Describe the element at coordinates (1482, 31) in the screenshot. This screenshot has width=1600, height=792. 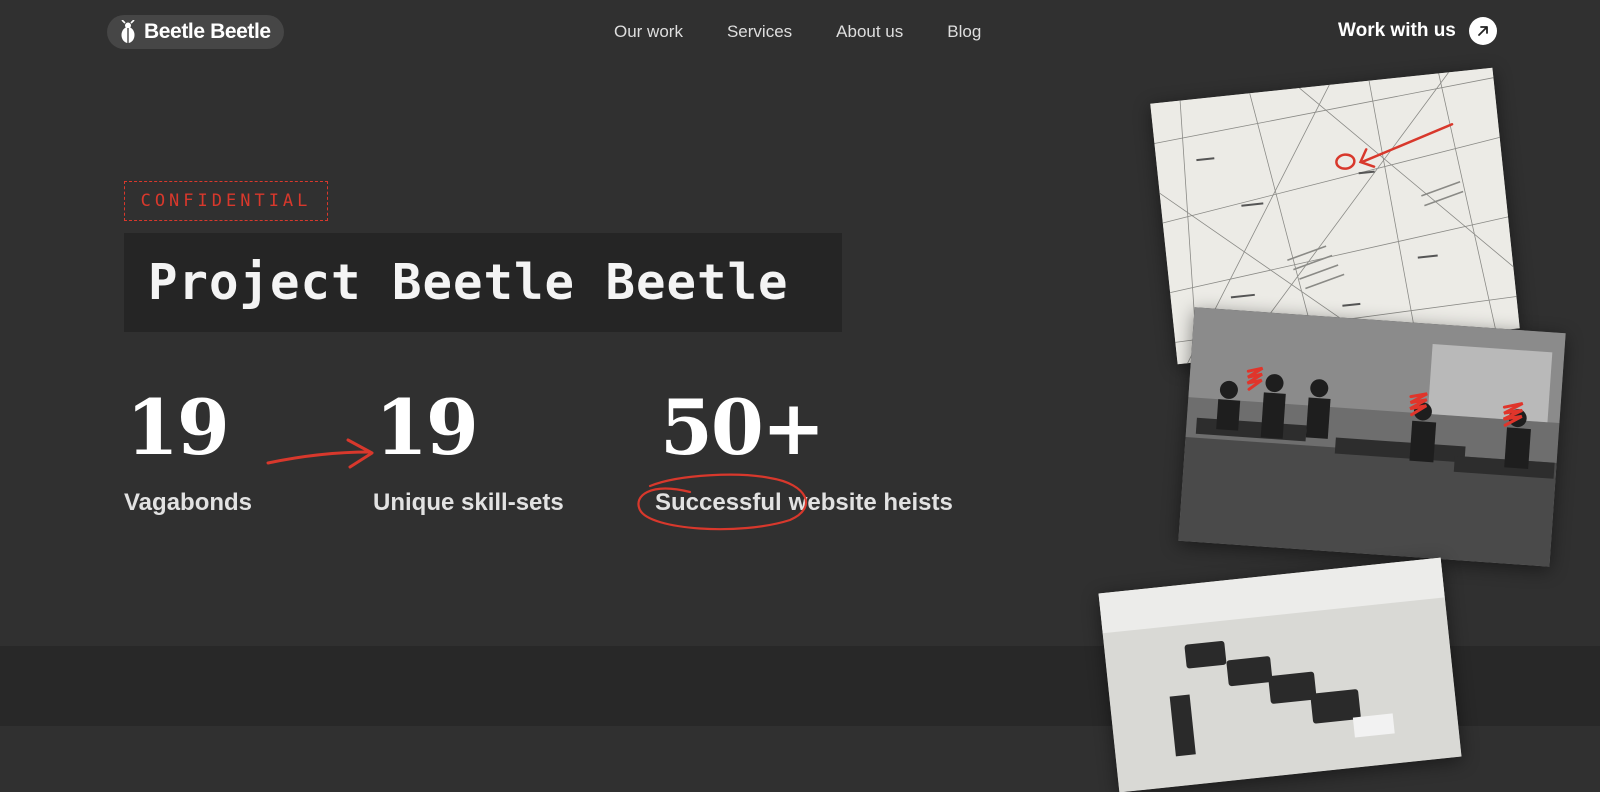
I see `arrow-up-right-icon` at that location.